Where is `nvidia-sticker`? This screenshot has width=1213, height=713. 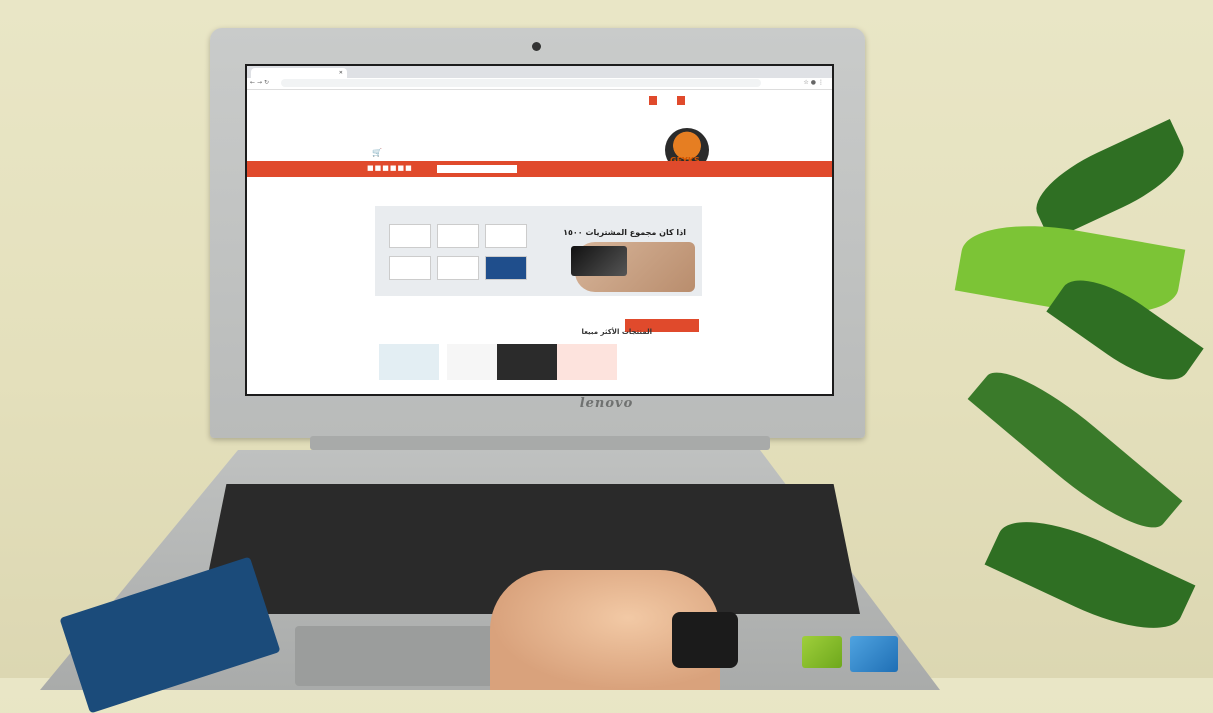 nvidia-sticker is located at coordinates (822, 652).